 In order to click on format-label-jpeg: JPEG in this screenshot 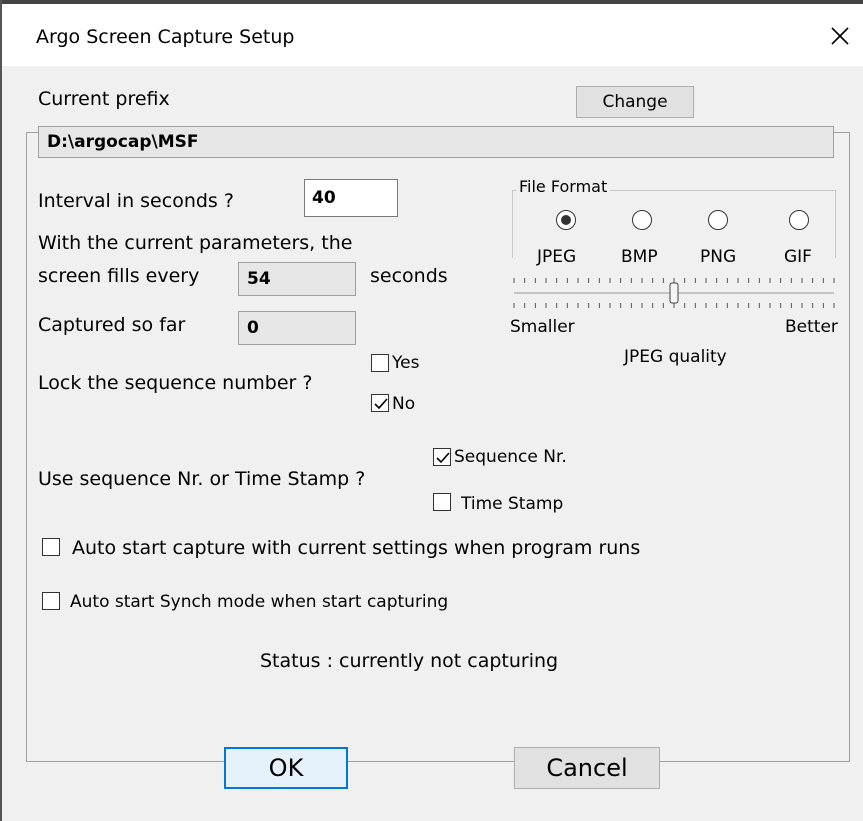, I will do `click(557, 257)`.